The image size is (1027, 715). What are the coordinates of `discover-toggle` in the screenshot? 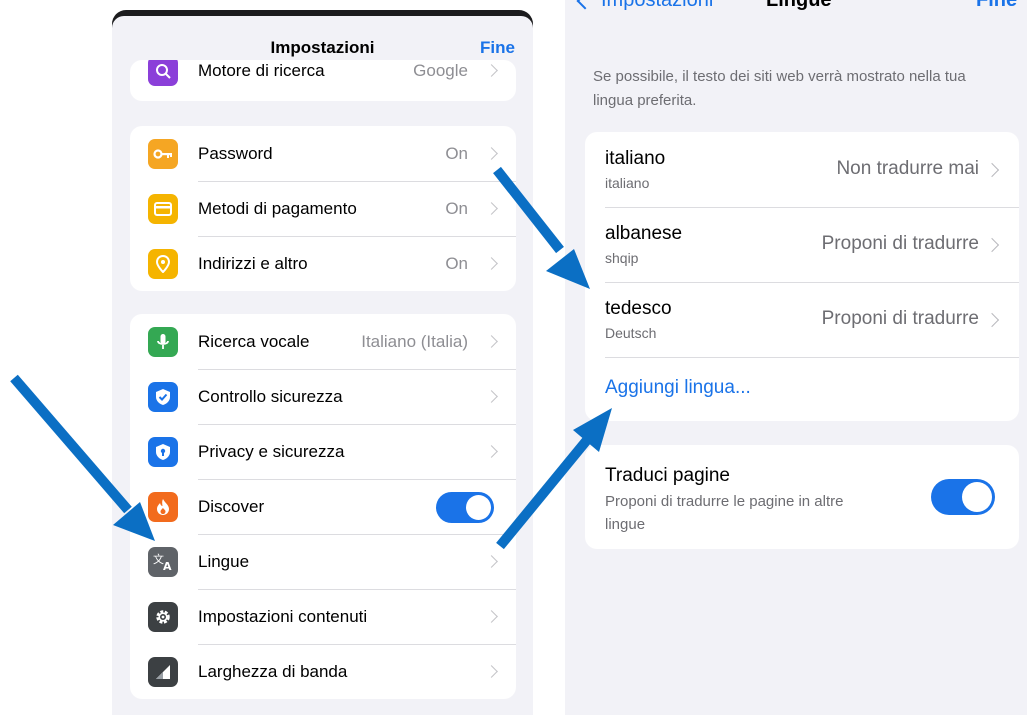 It's located at (465, 507).